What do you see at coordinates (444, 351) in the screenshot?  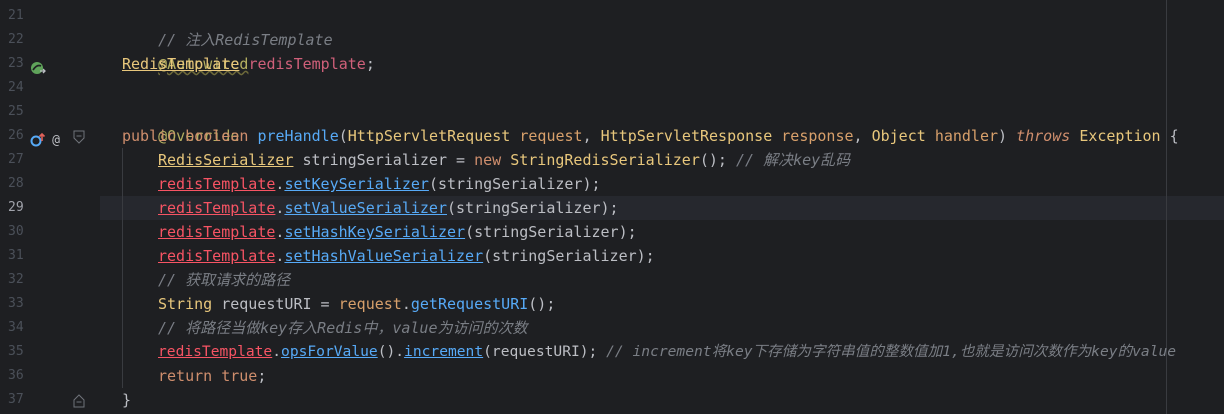 I see `method-call: increment` at bounding box center [444, 351].